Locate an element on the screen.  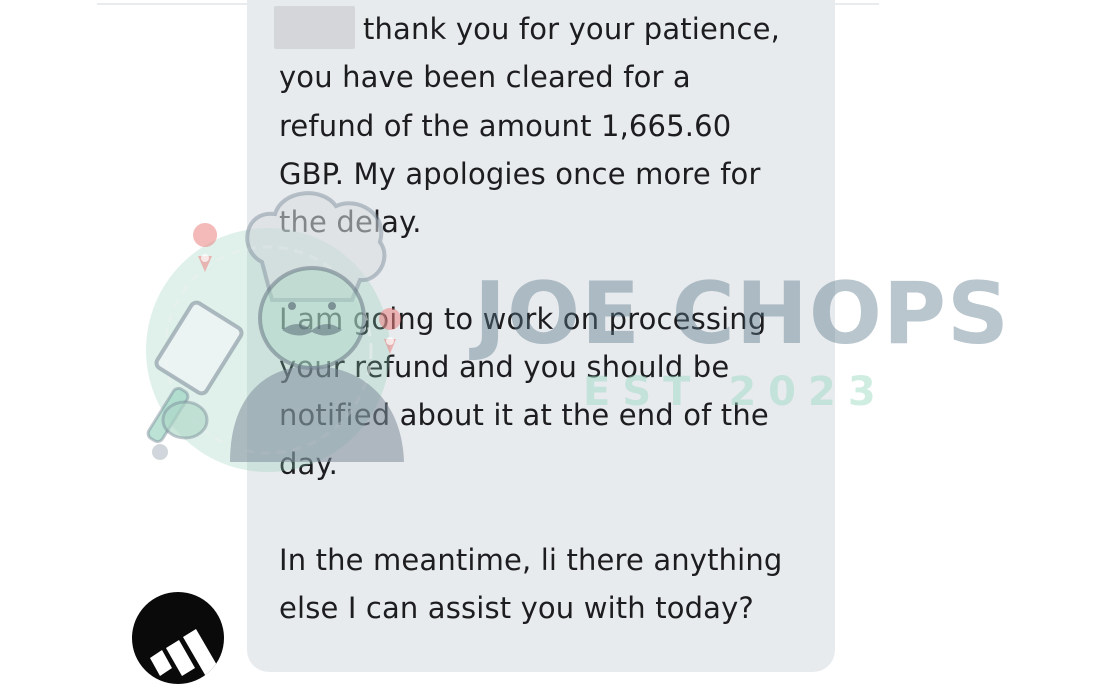
redacted-name is located at coordinates (314, 27).